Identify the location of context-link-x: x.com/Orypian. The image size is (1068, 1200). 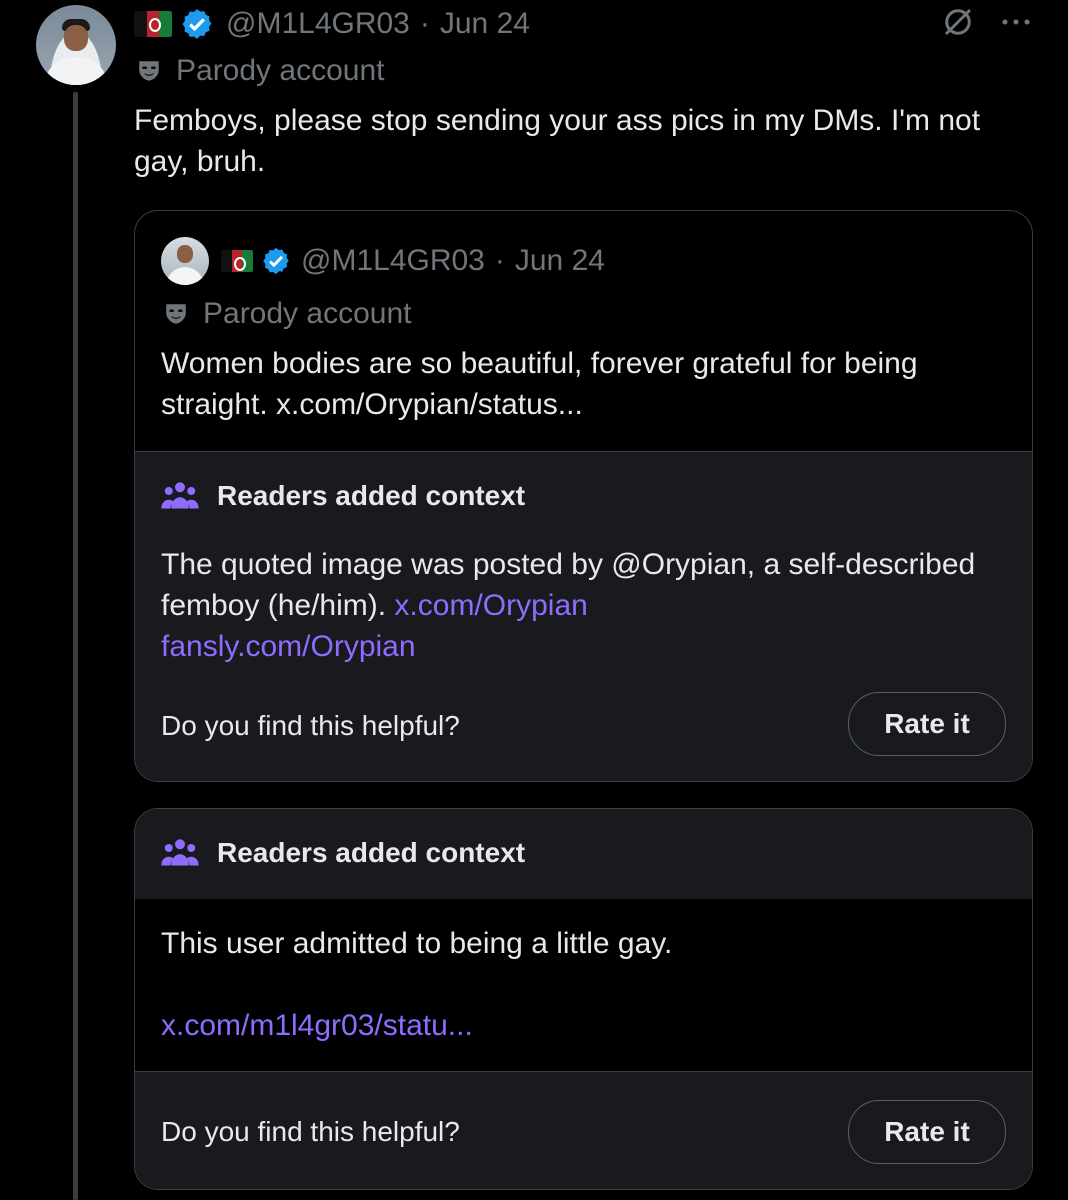
(490, 605).